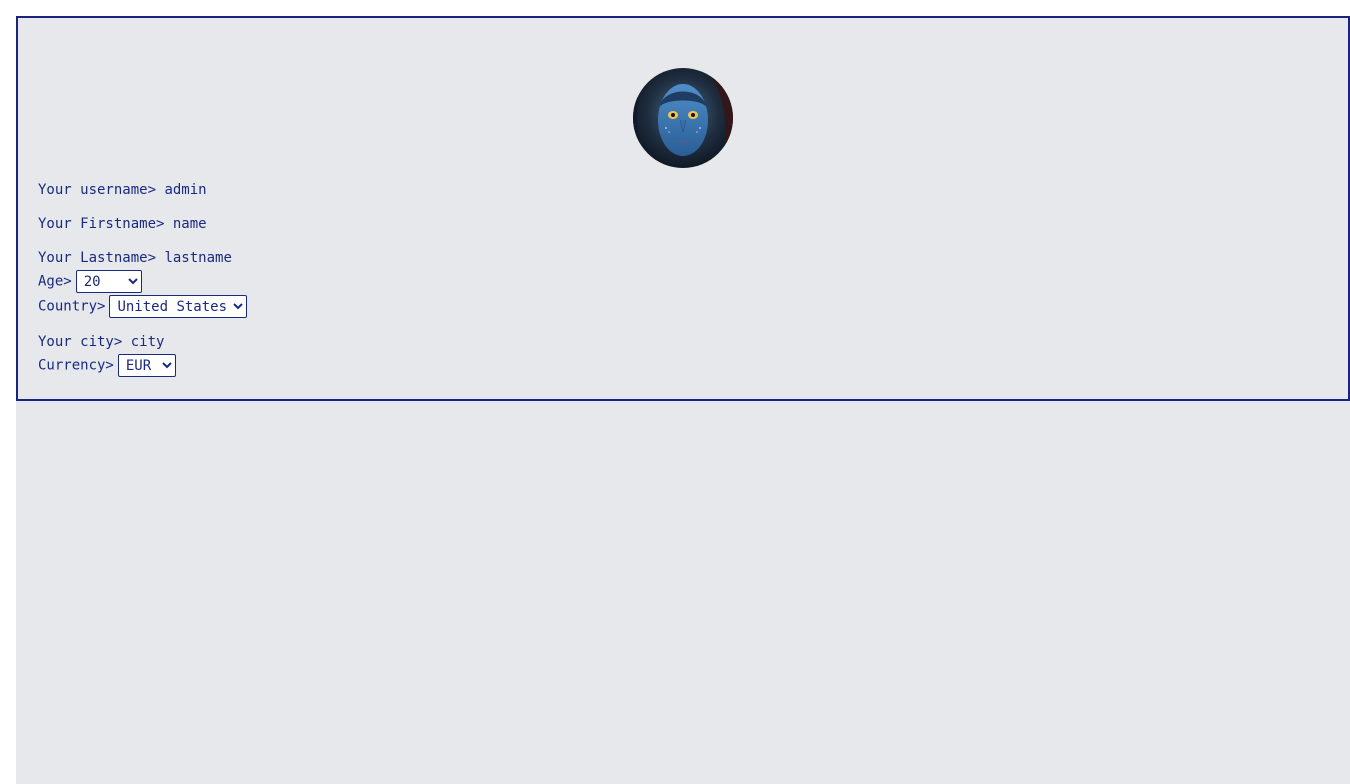 The height and width of the screenshot is (784, 1350). Describe the element at coordinates (101, 224) in the screenshot. I see `firstname-label: Your Firstname>` at that location.